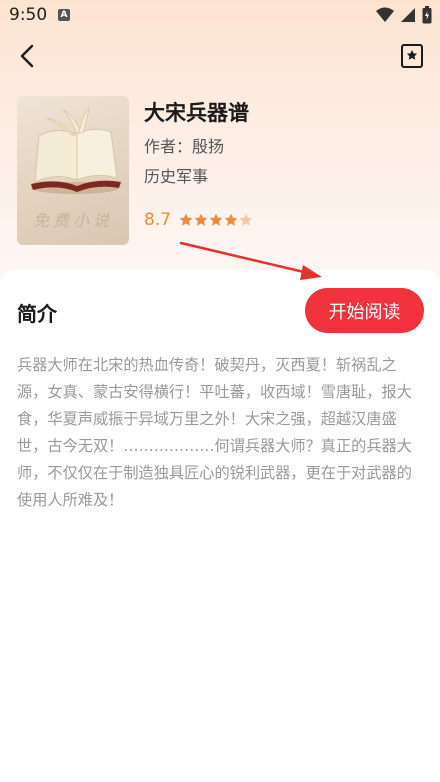  I want to click on star-empty-icon, so click(246, 219).